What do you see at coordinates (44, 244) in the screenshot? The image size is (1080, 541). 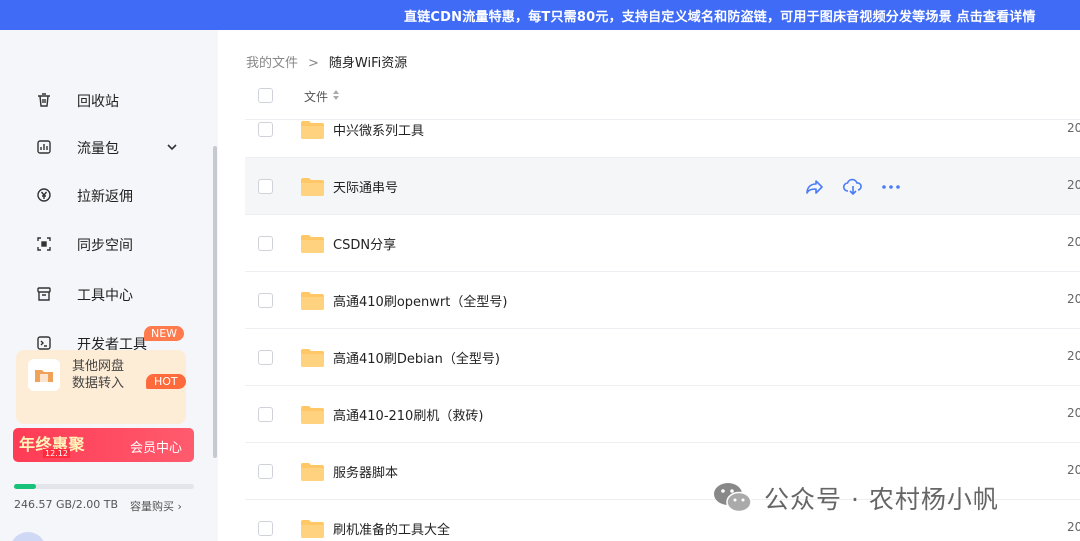 I see `sync-space-icon` at bounding box center [44, 244].